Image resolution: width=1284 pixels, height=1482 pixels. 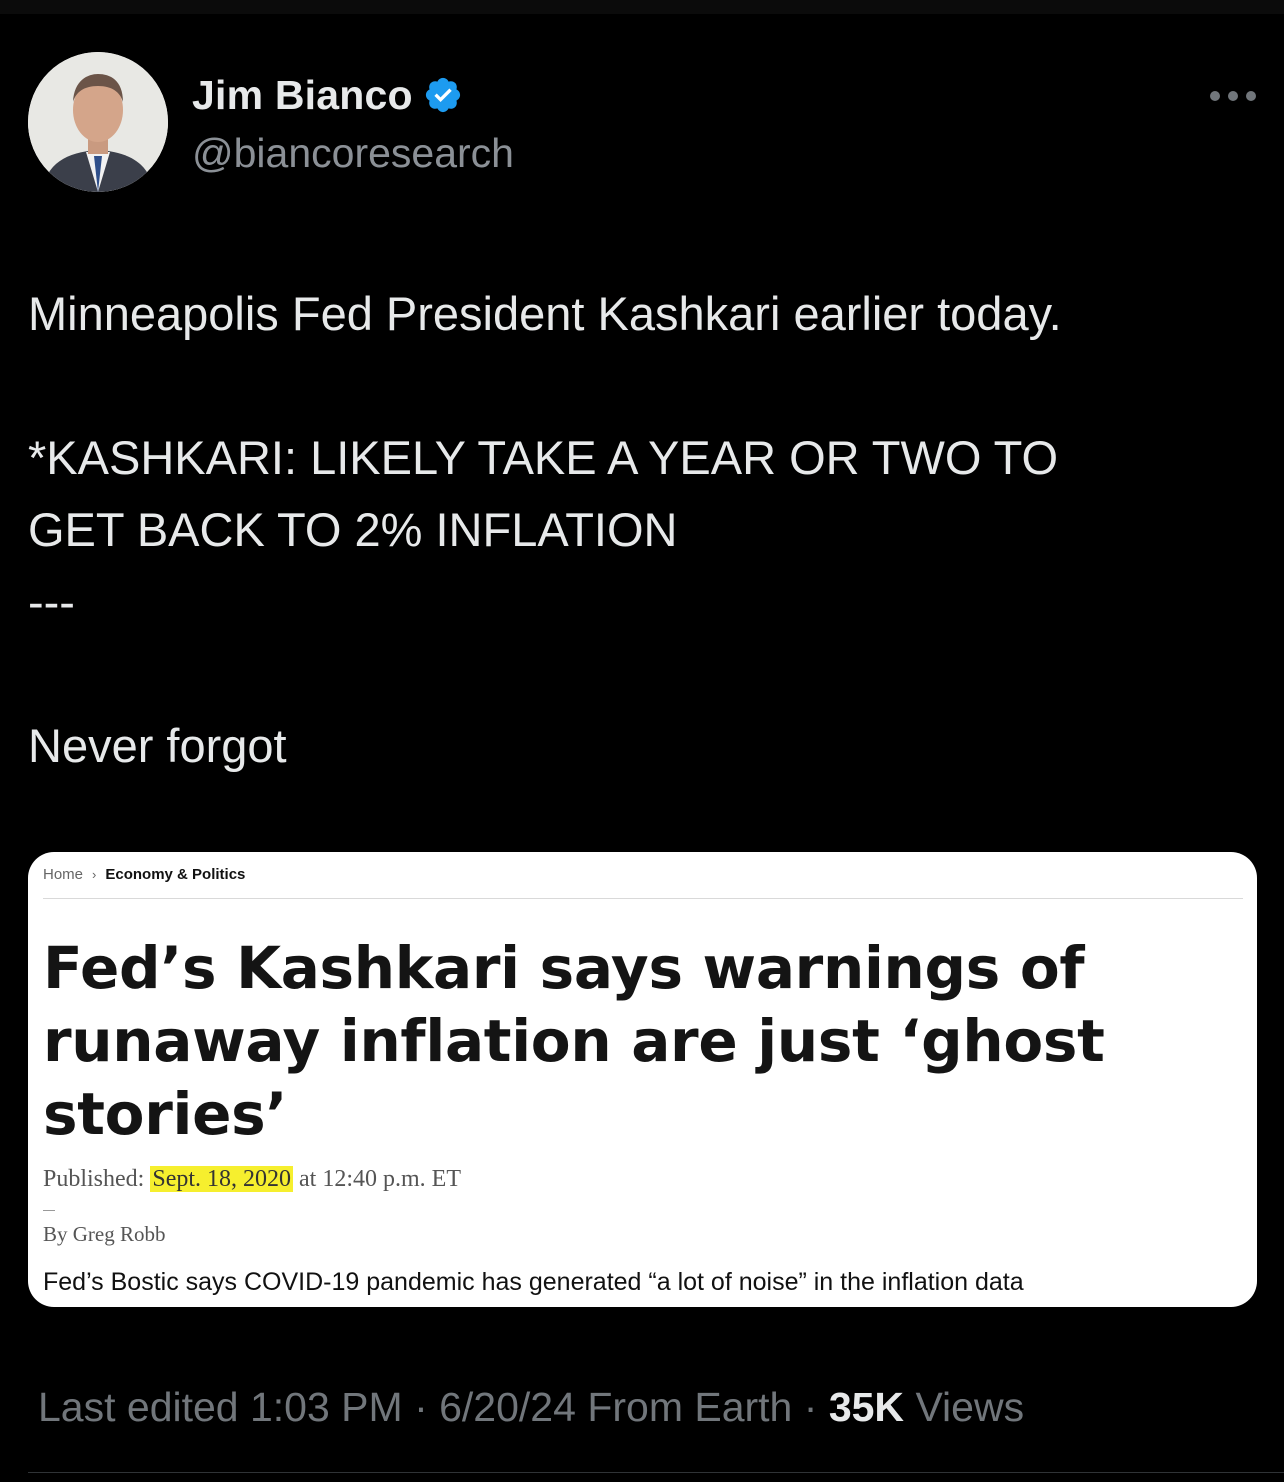 I want to click on tweet-text-line: GET BACK TO 2% INFLATION, so click(x=353, y=529).